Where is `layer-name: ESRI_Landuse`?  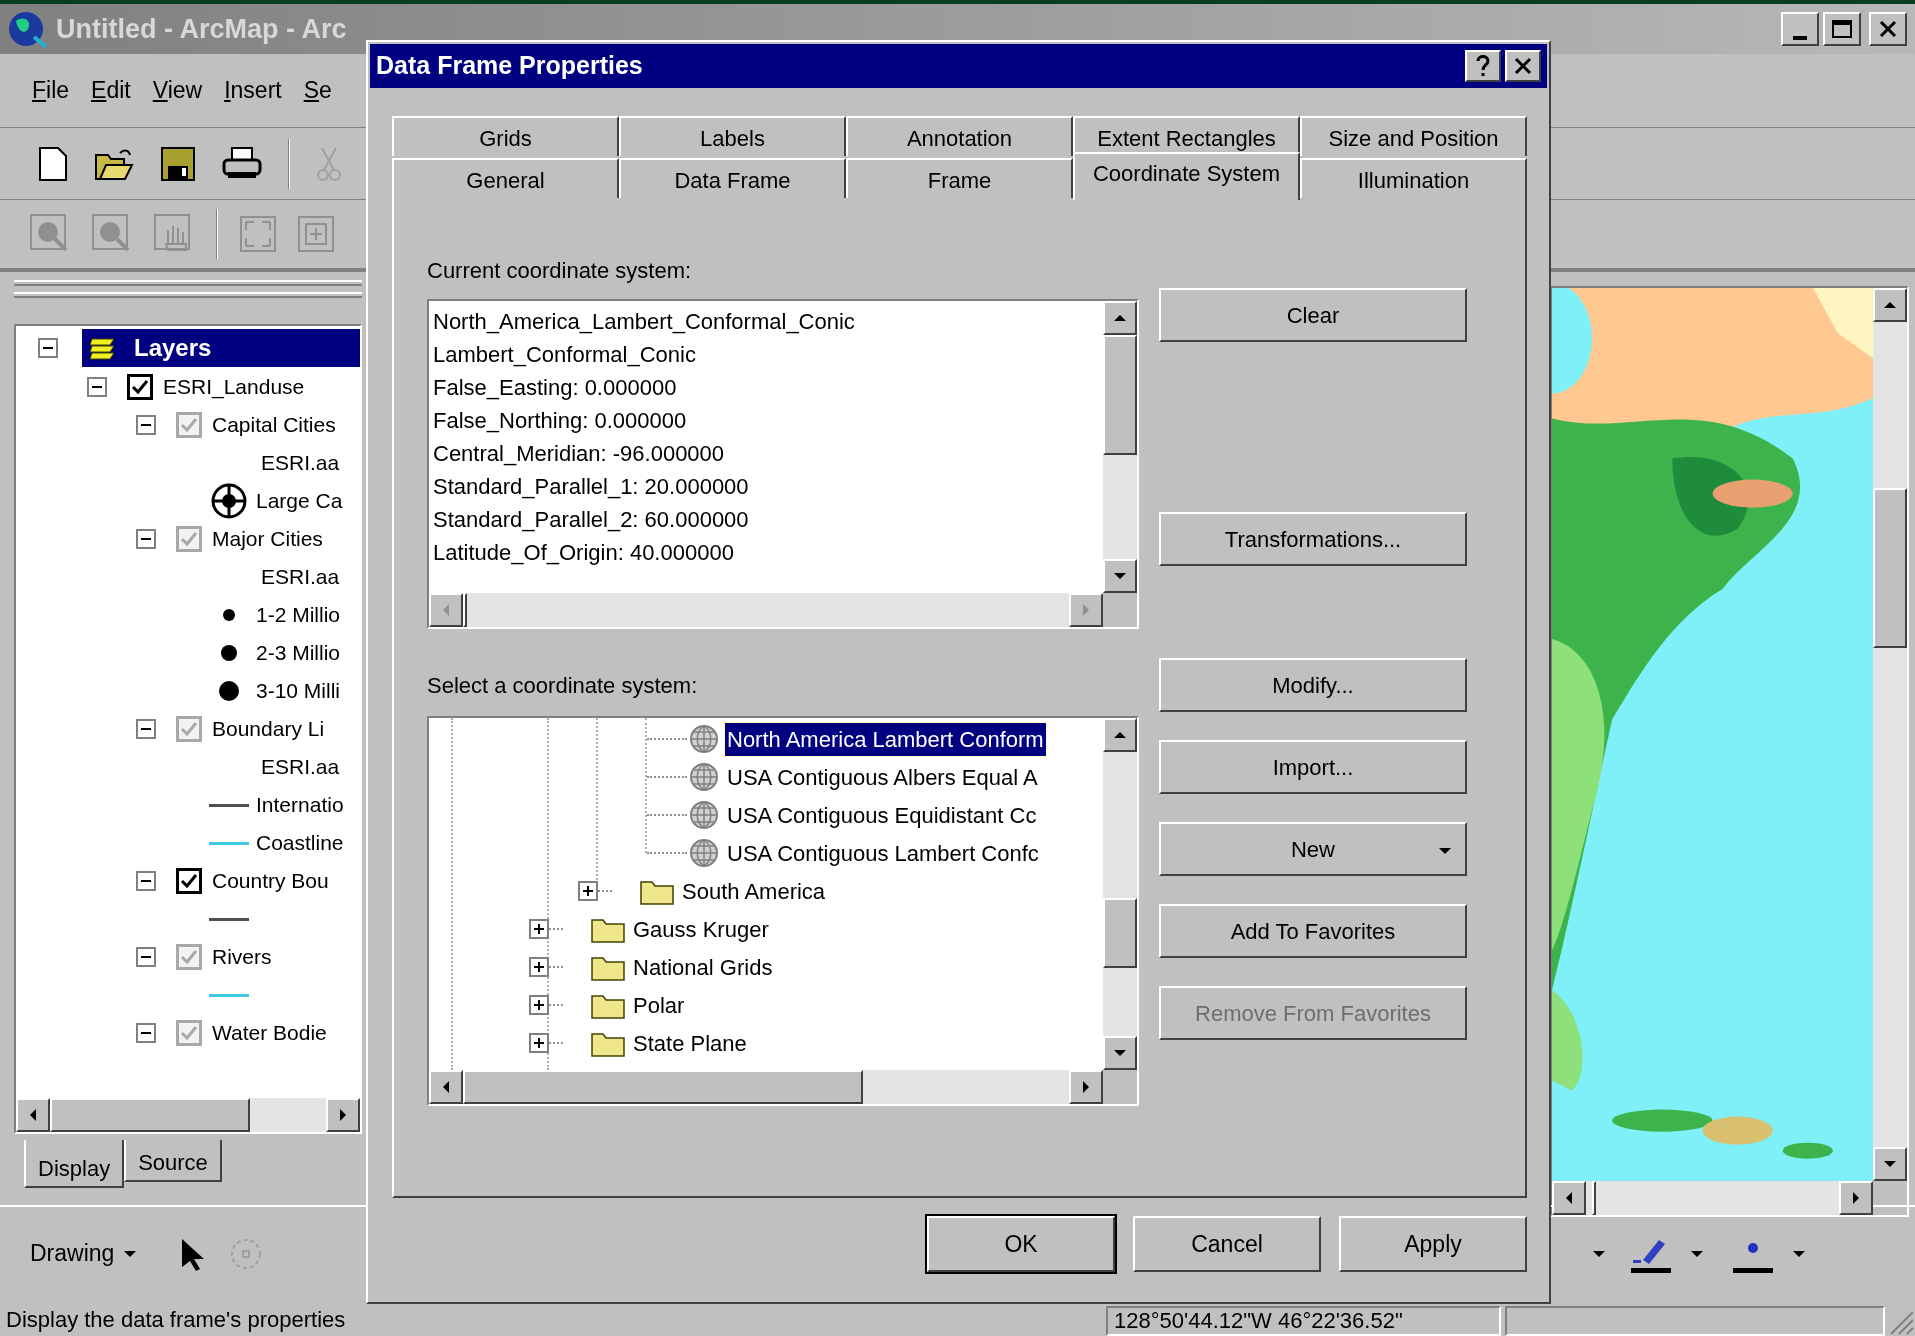
layer-name: ESRI_Landuse is located at coordinates (234, 387).